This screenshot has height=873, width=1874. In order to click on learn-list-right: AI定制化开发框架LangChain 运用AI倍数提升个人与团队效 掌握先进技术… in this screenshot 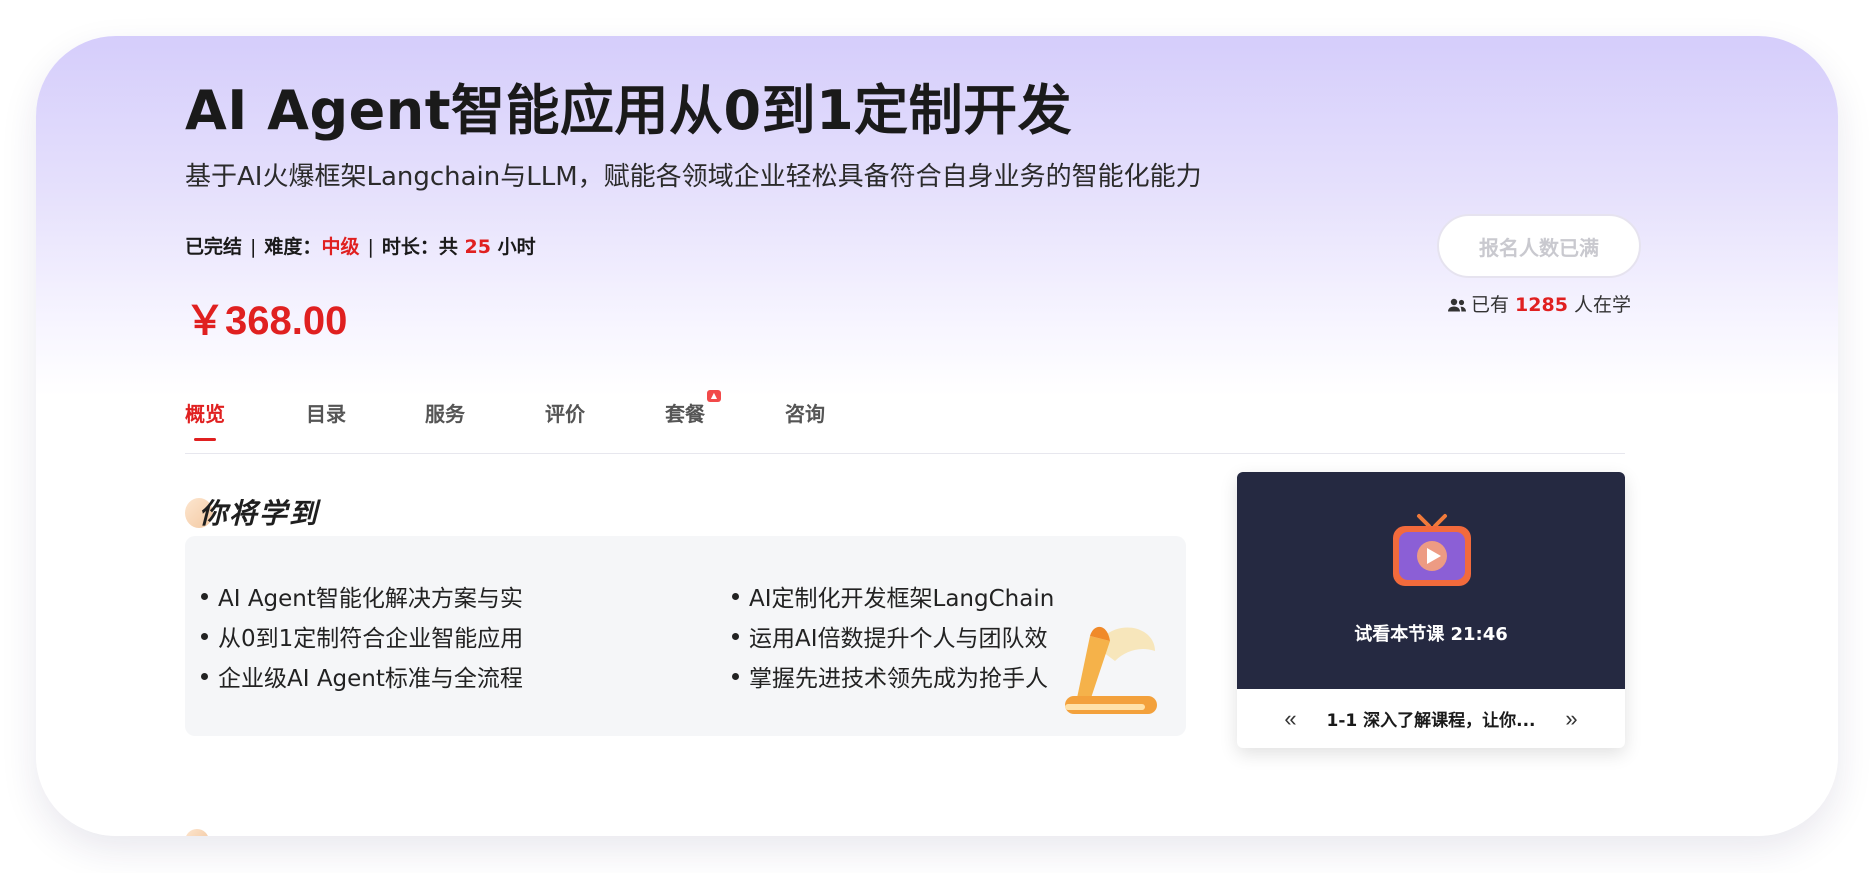, I will do `click(893, 636)`.